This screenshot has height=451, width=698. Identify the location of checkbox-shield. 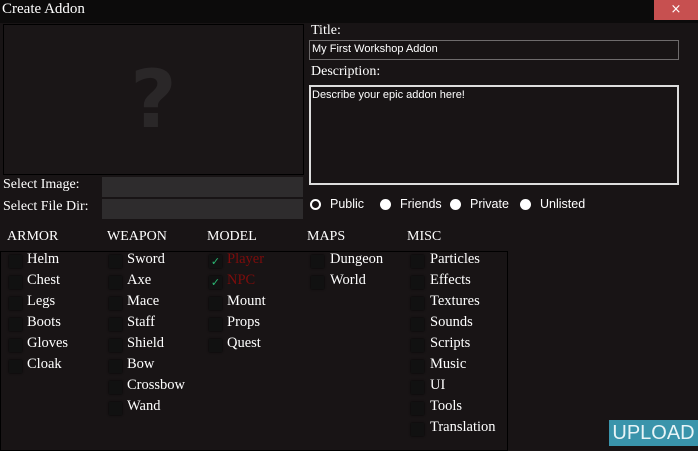
(115, 345).